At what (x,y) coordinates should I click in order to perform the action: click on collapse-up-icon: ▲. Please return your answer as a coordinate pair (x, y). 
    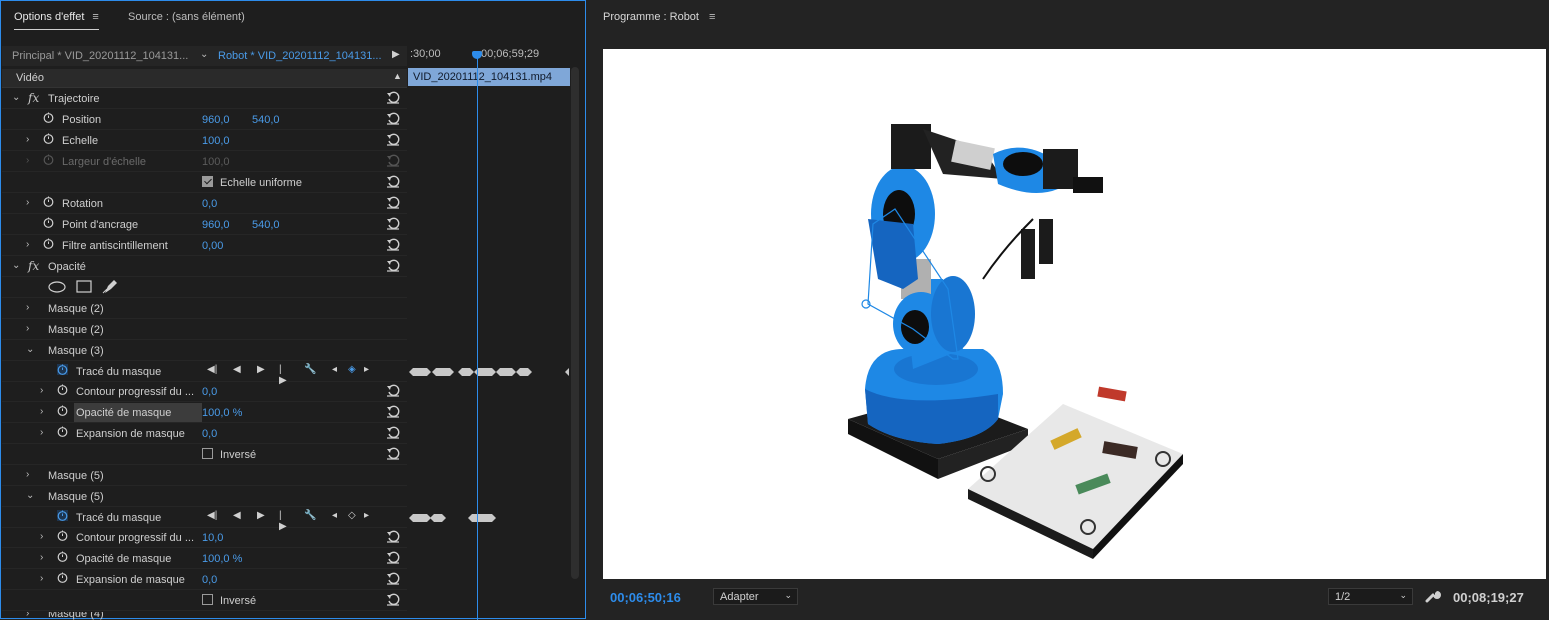
    Looking at the image, I should click on (397, 76).